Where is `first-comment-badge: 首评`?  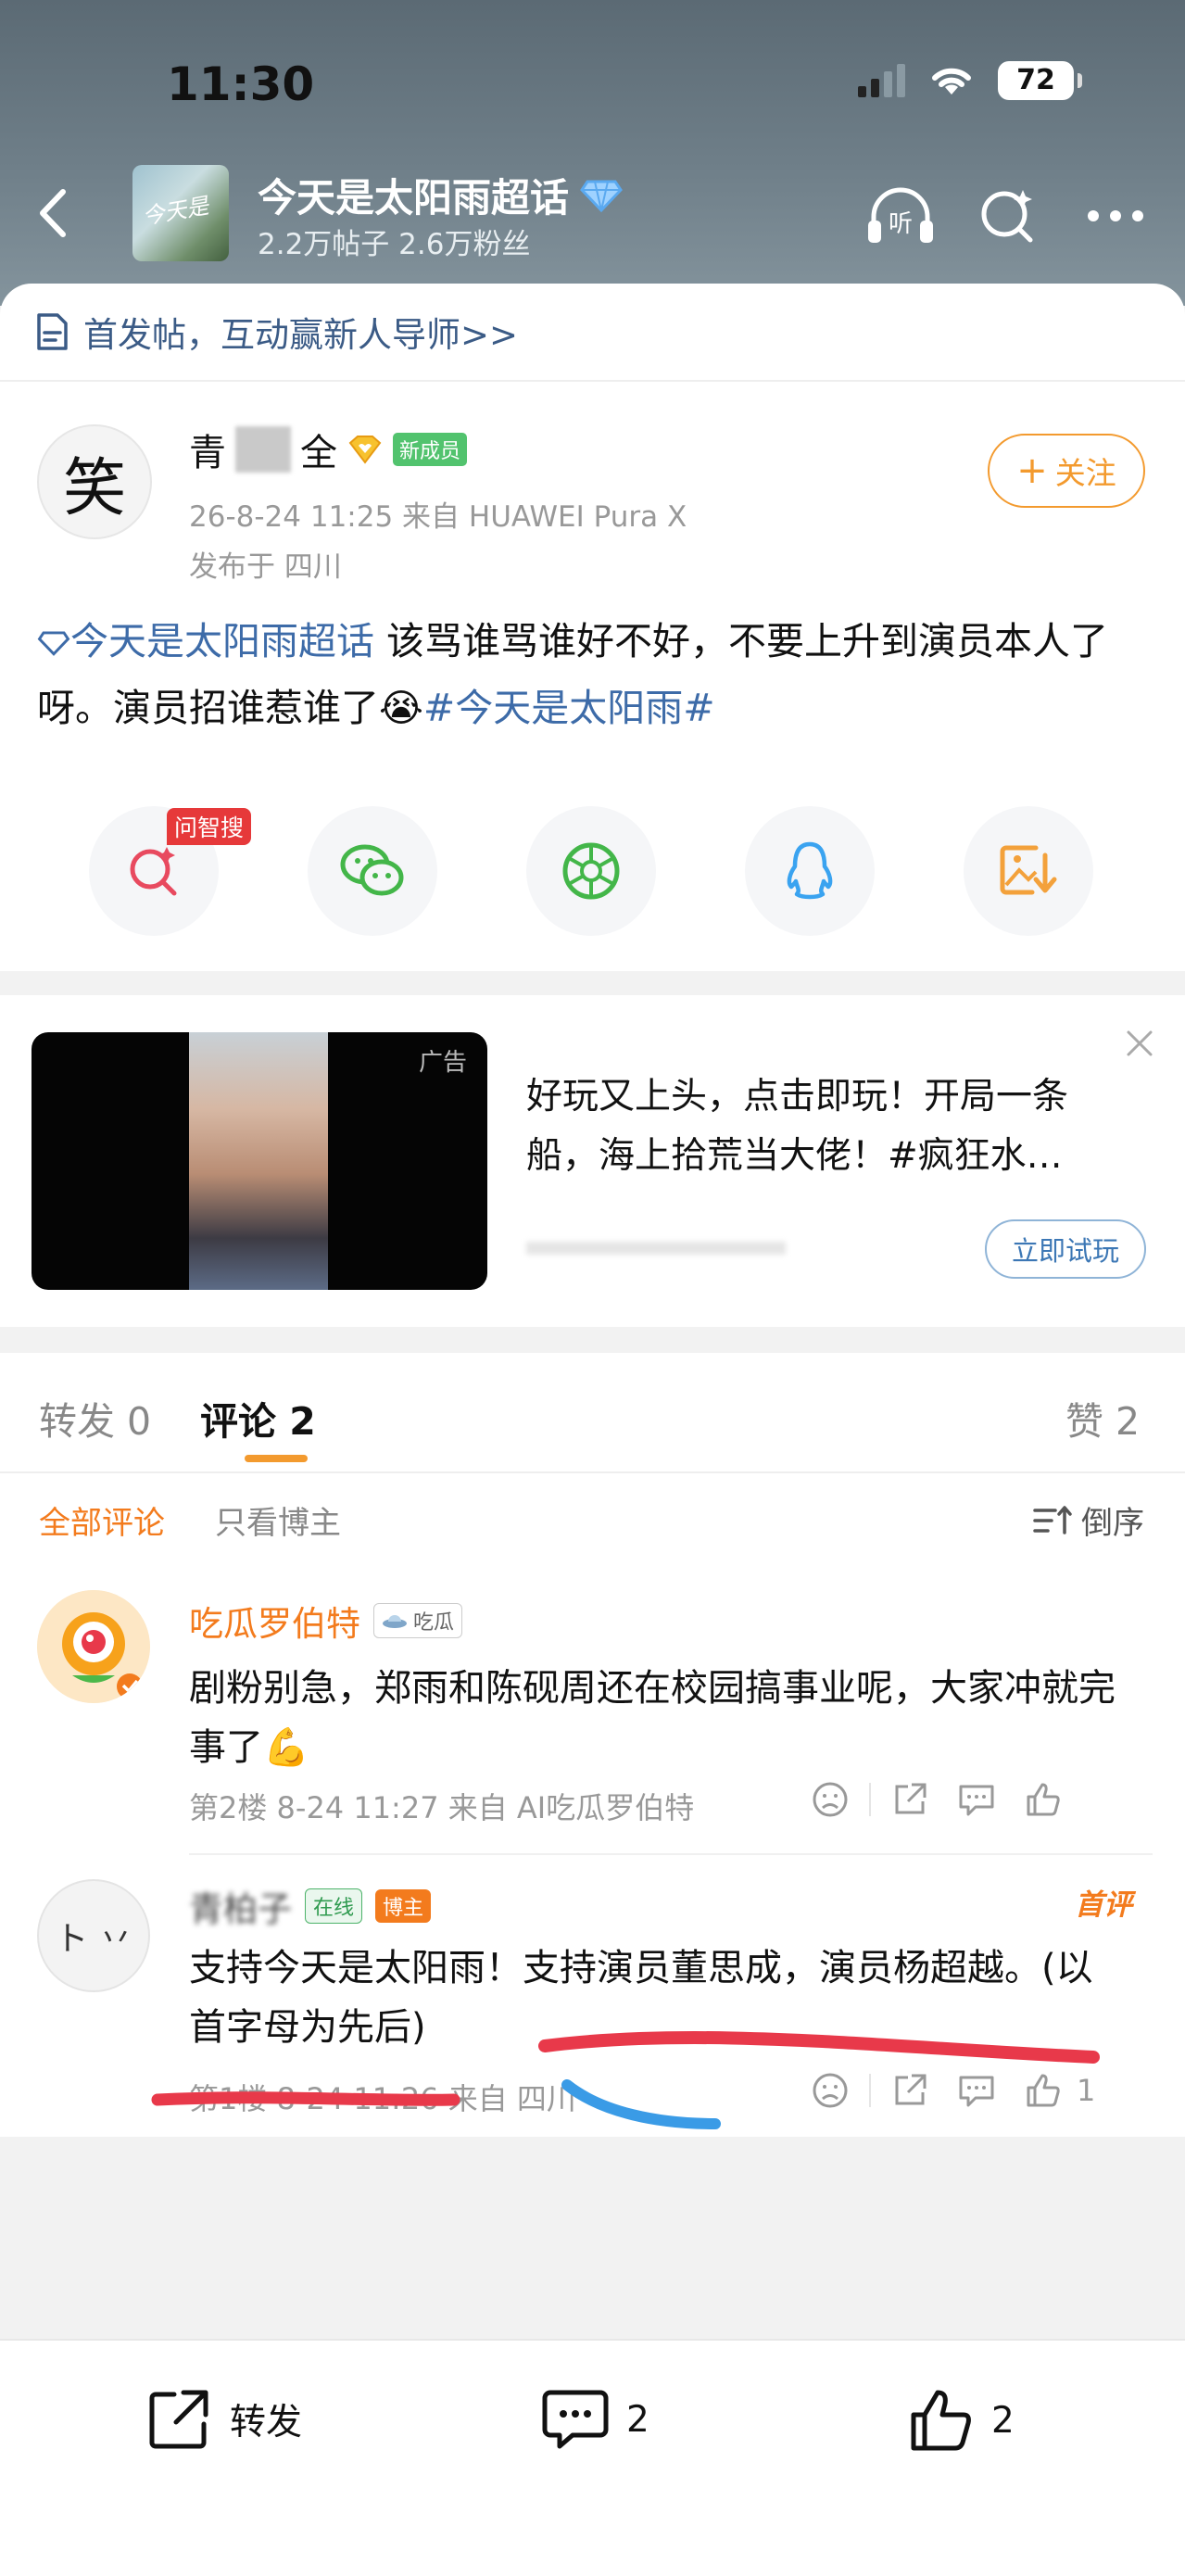 first-comment-badge: 首评 is located at coordinates (1103, 1905).